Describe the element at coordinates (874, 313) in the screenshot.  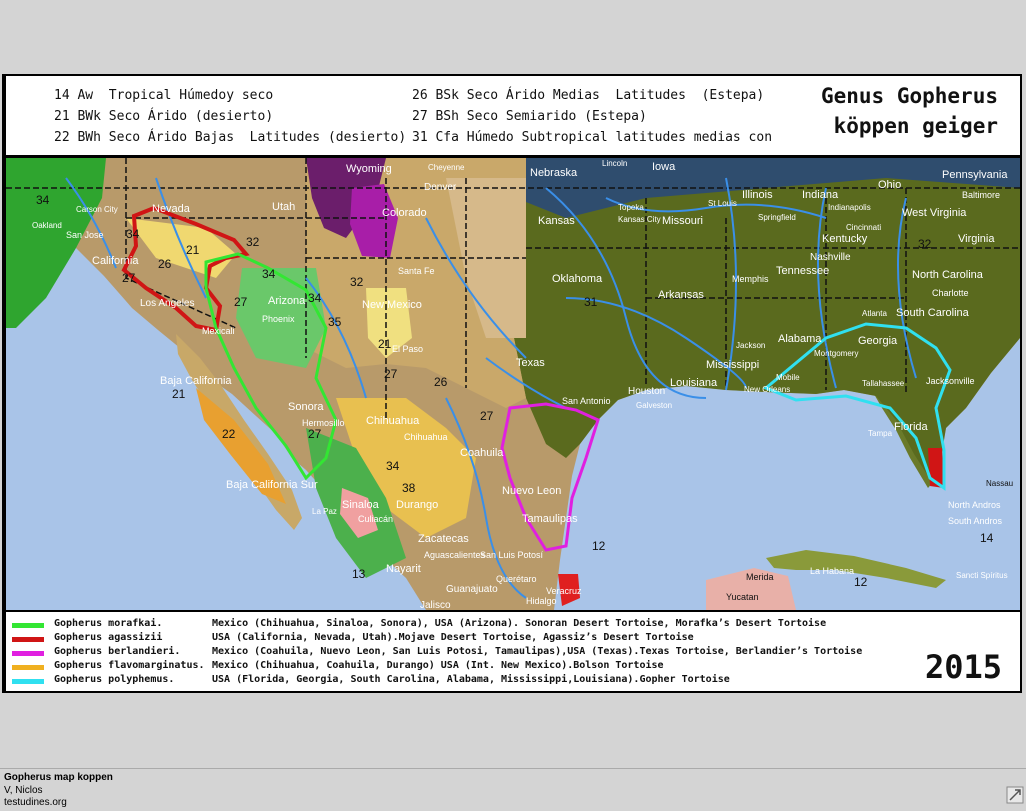
I see `label-atlanta: Atlanta` at that location.